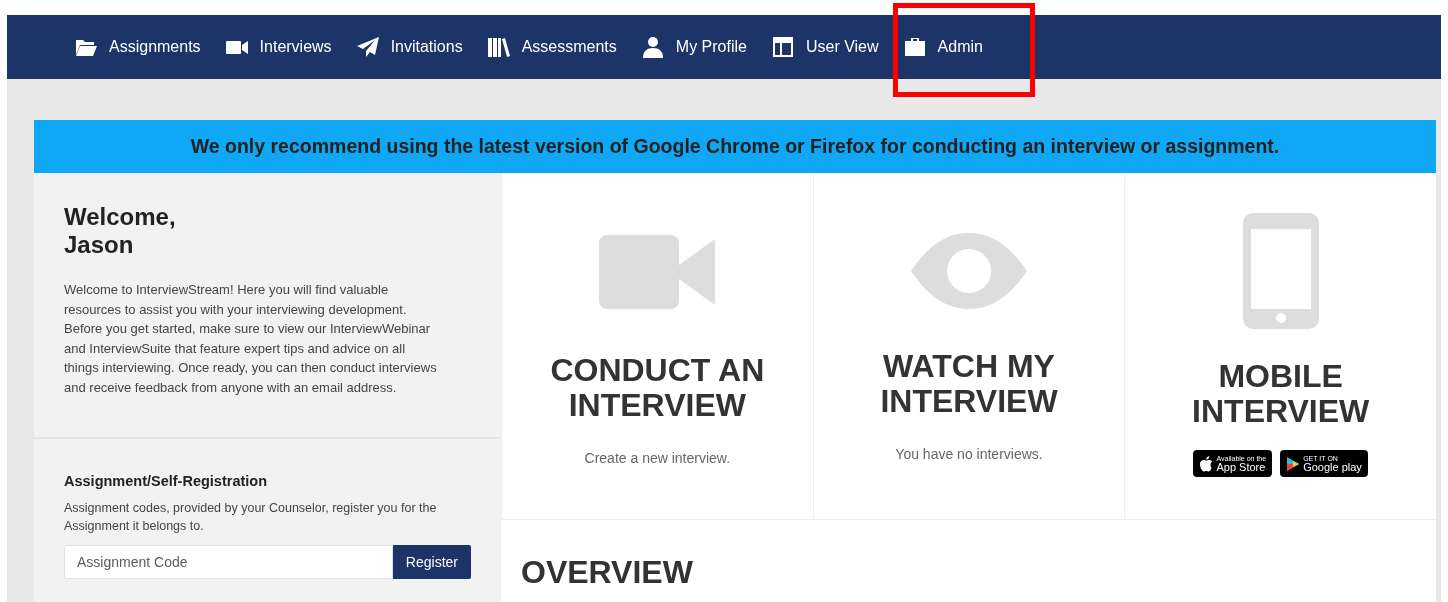 This screenshot has height=602, width=1448. What do you see at coordinates (652, 47) in the screenshot?
I see `person-icon` at bounding box center [652, 47].